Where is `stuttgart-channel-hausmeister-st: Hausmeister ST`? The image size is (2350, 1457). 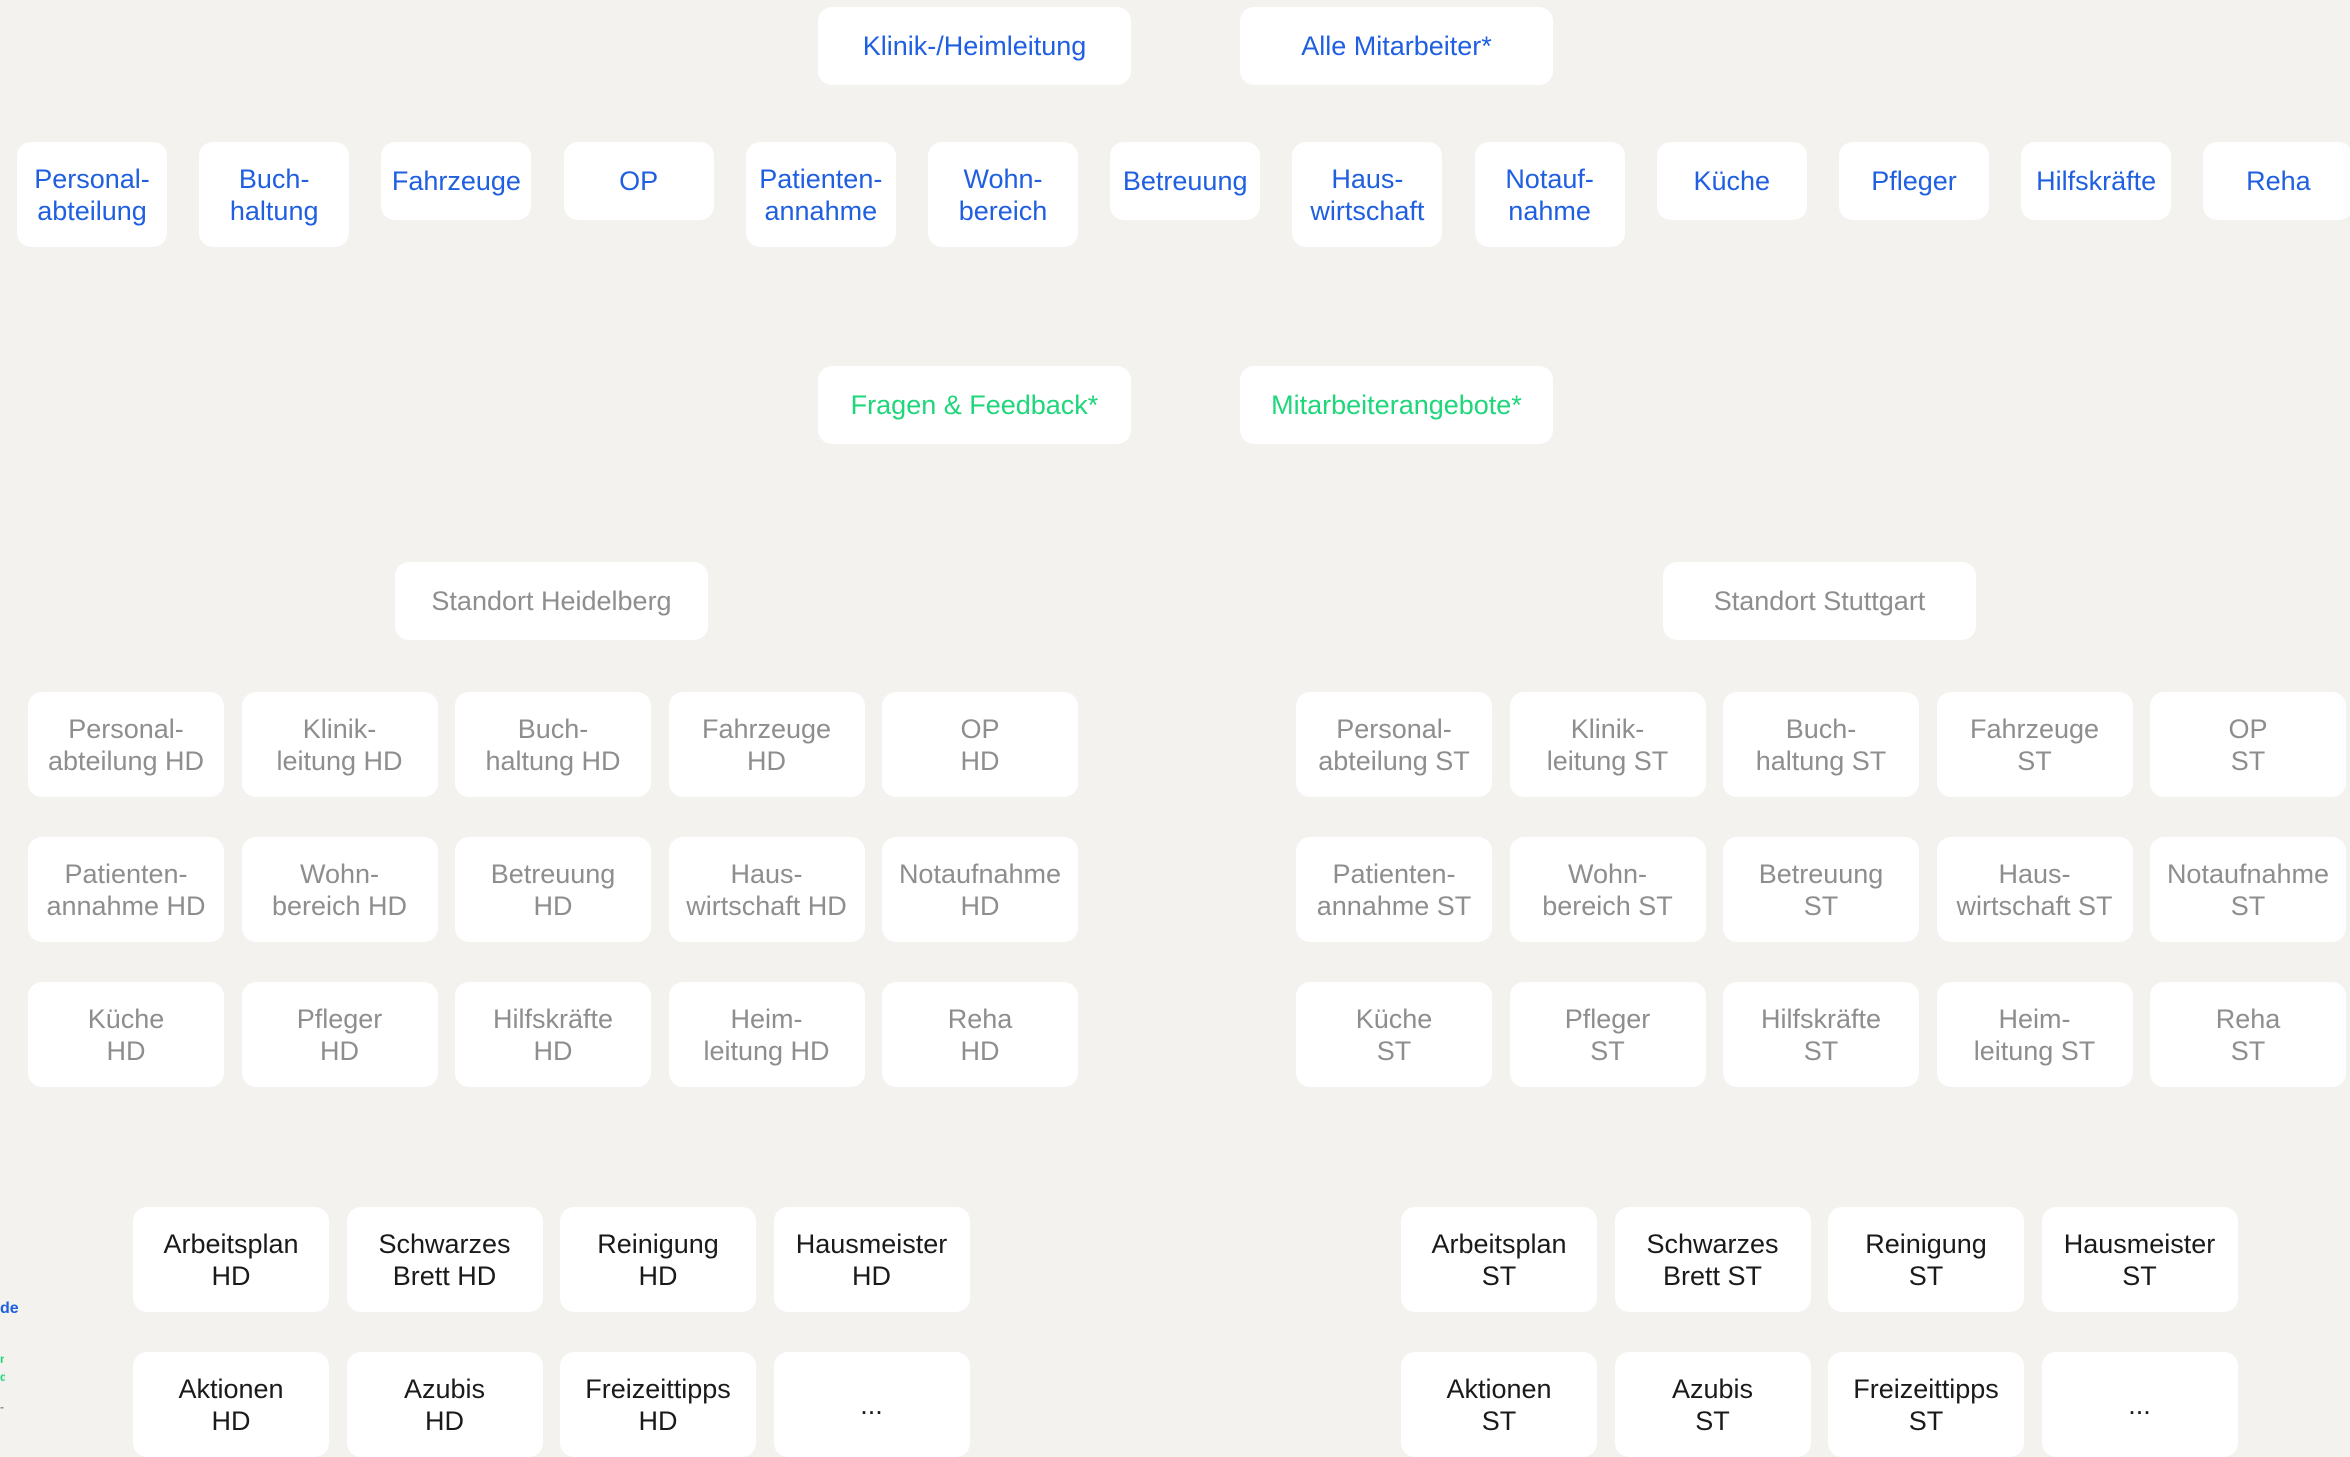 stuttgart-channel-hausmeister-st: Hausmeister ST is located at coordinates (2139, 1259).